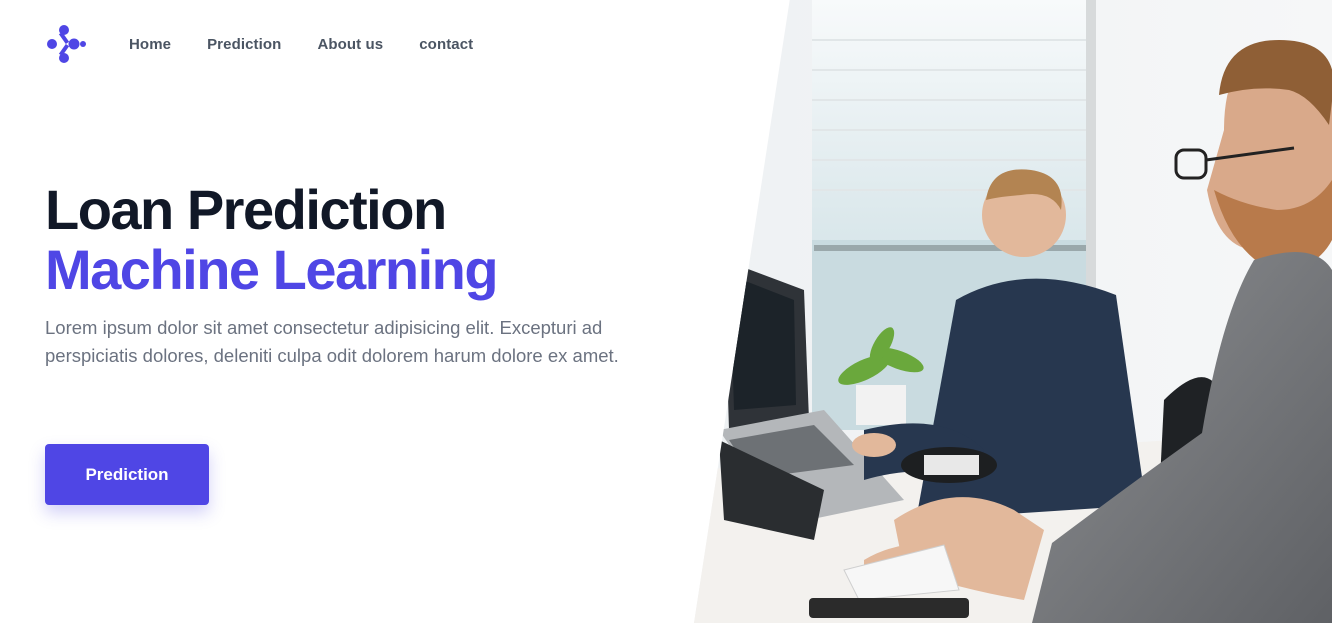  I want to click on hero-title: Loan Prediction Machine Learning, so click(345, 240).